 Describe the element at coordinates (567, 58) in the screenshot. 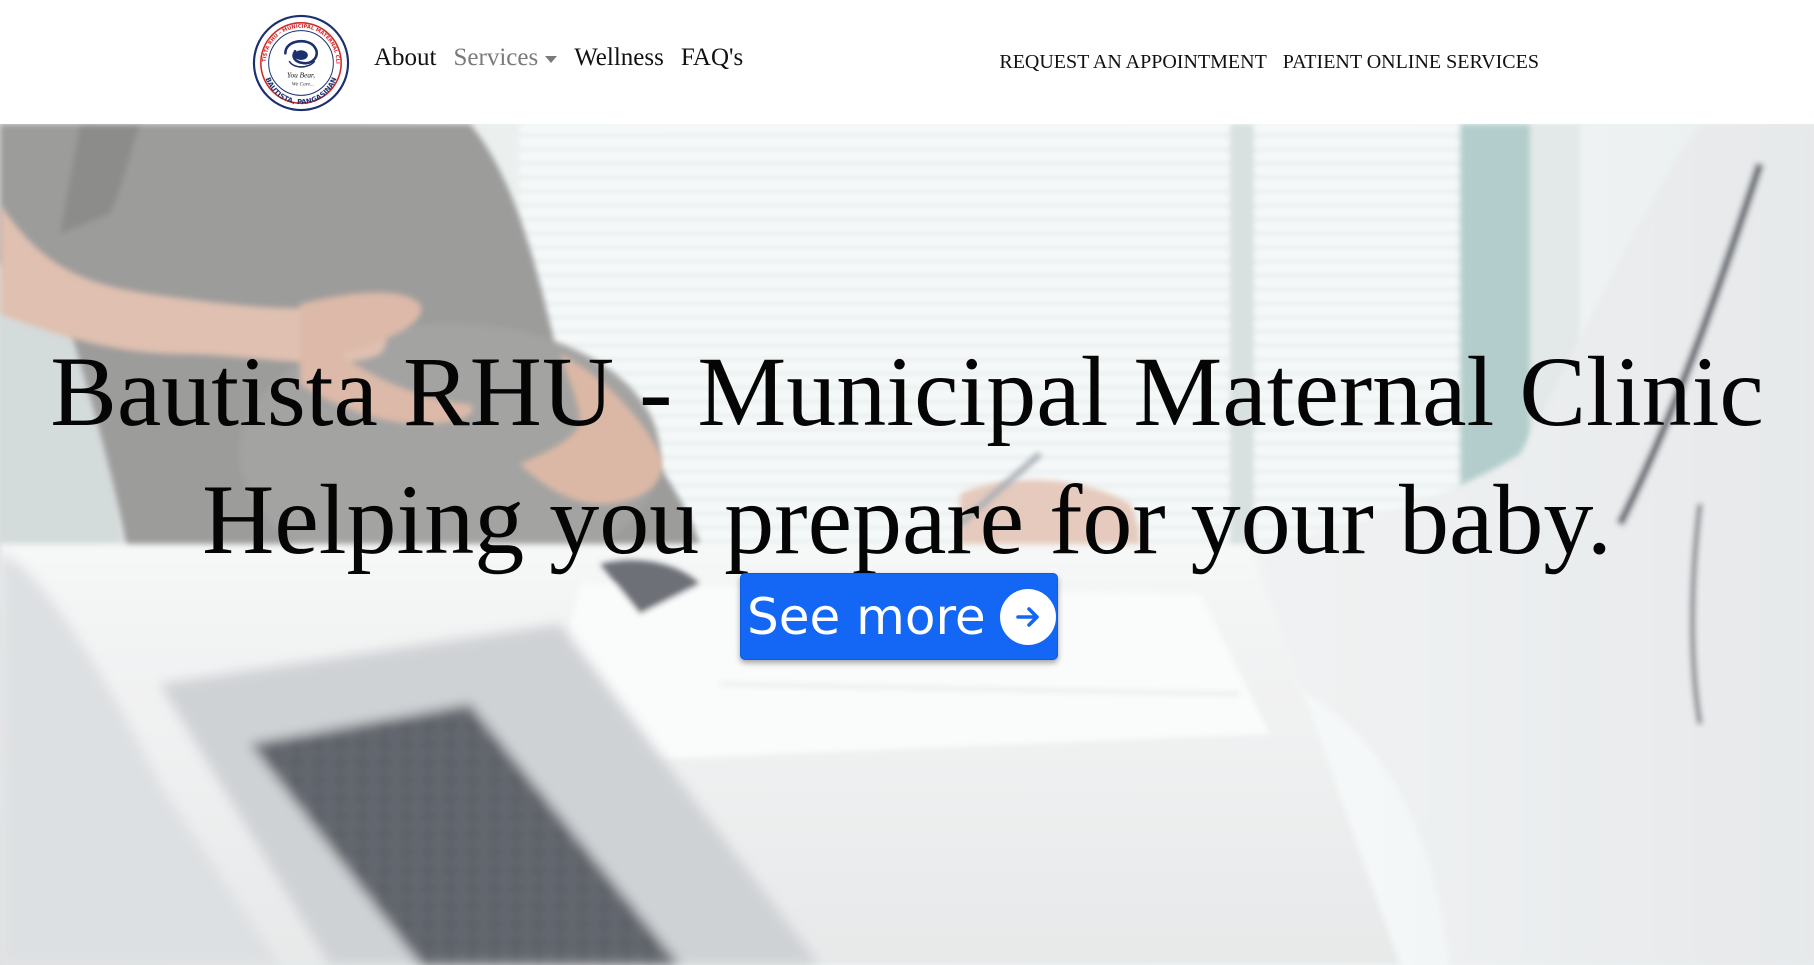

I see `main-nav-links: About Services Wellness FAQ's` at that location.